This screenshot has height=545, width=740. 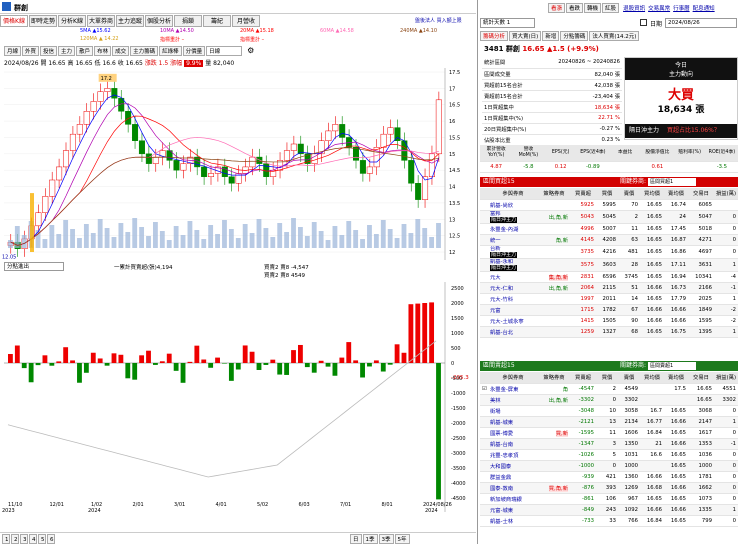 I want to click on toolbar-button: 投信, so click(x=49, y=51).